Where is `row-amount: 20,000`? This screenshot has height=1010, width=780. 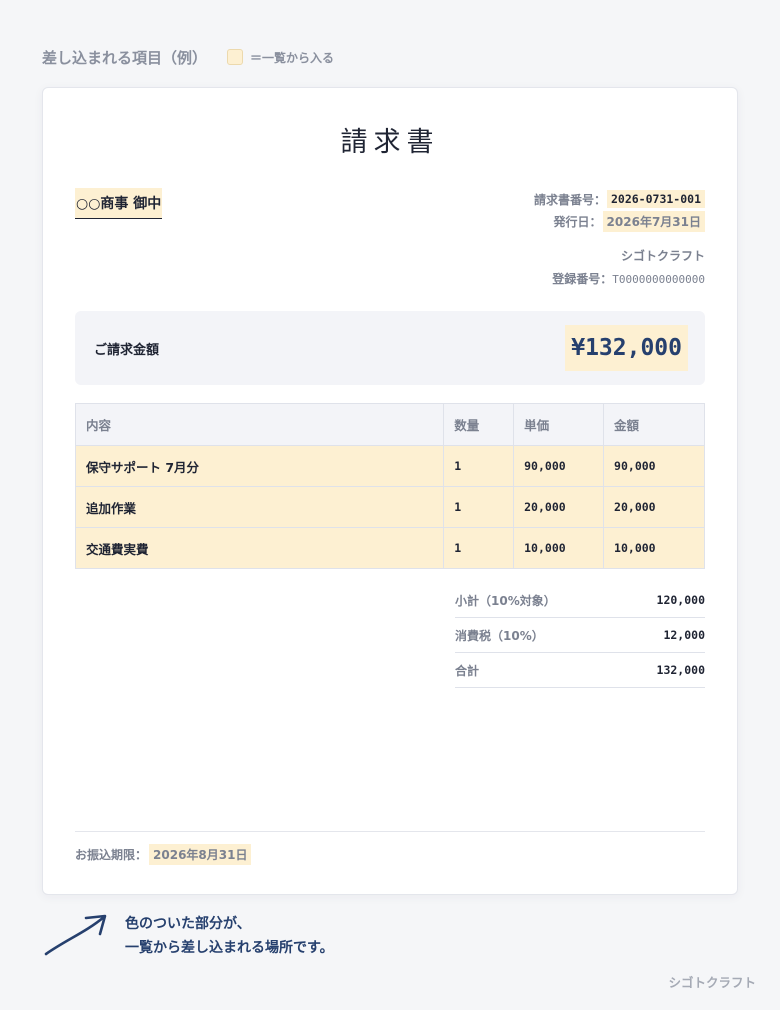 row-amount: 20,000 is located at coordinates (654, 507).